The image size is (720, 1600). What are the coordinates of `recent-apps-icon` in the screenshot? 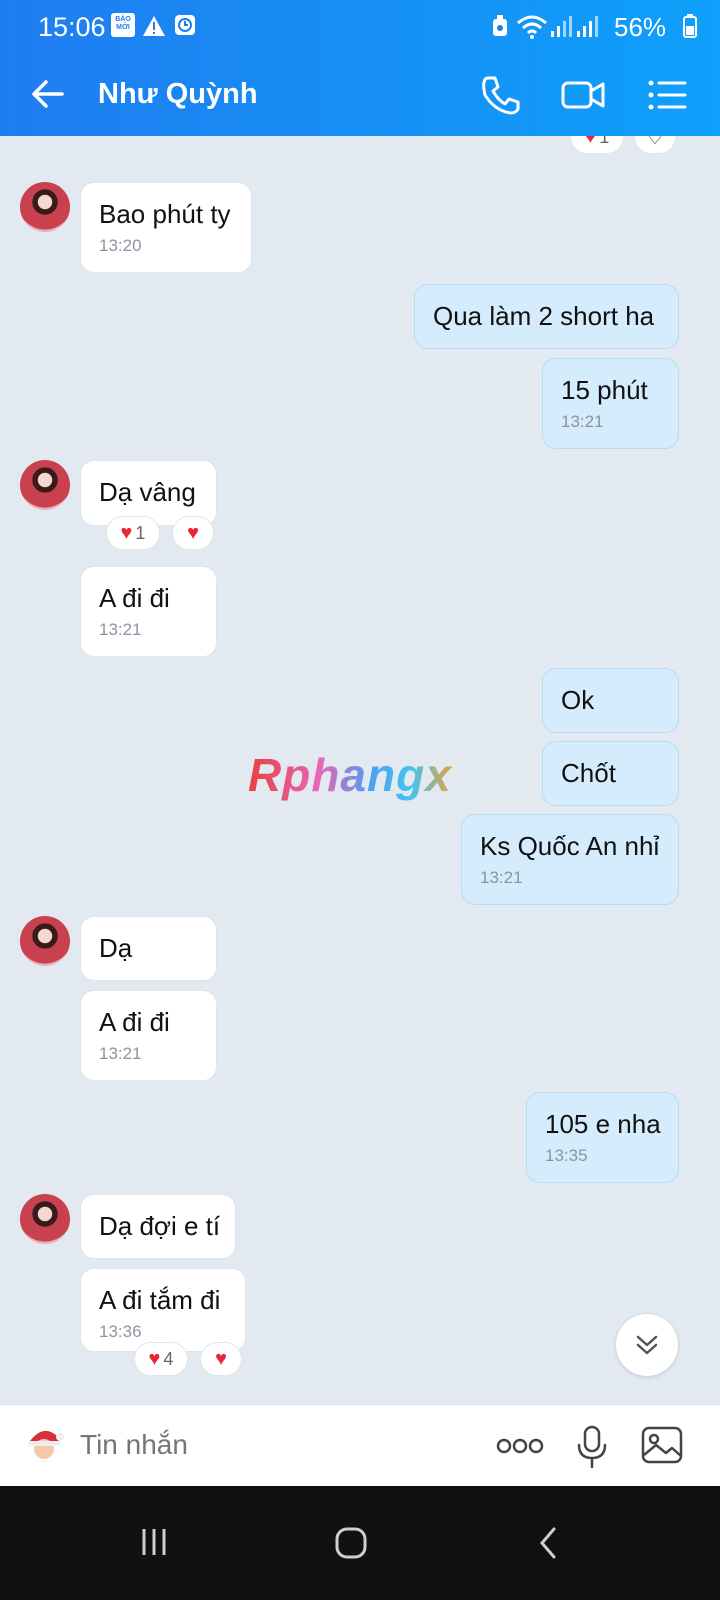 It's located at (154, 1542).